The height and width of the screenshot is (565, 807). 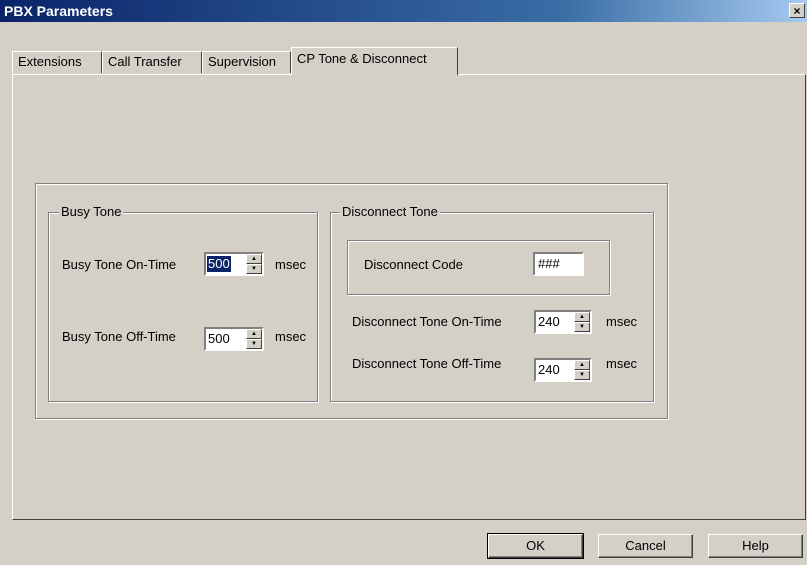 I want to click on tab-supervision: Supervision, so click(x=246, y=62).